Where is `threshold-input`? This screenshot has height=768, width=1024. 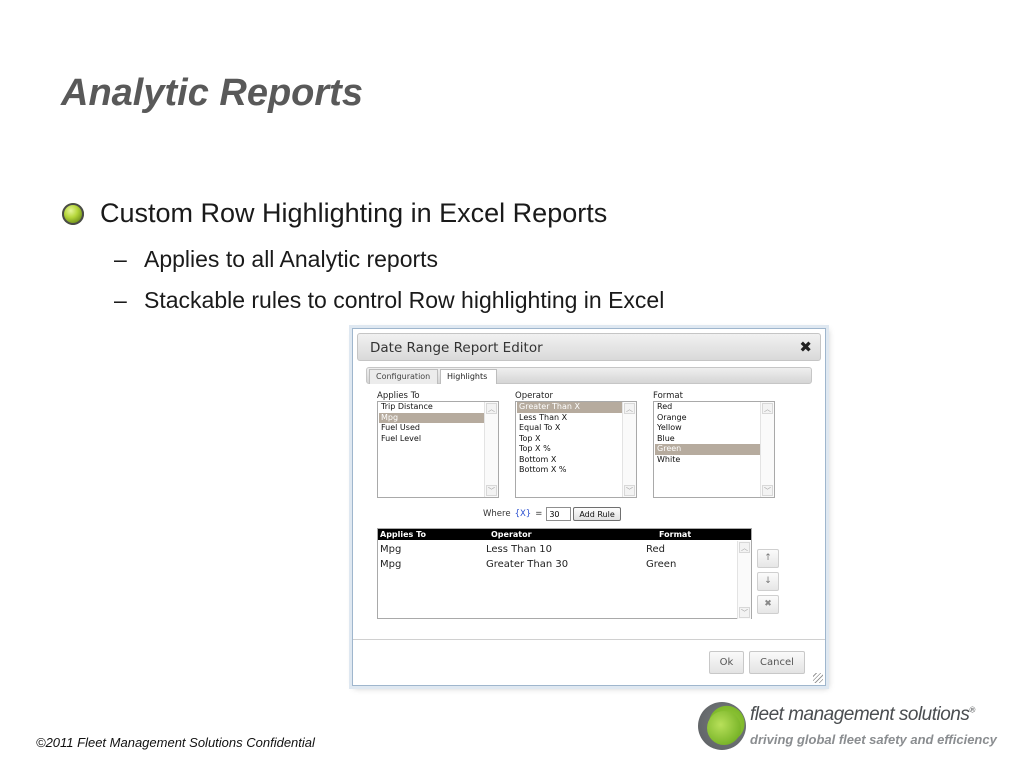 threshold-input is located at coordinates (559, 514).